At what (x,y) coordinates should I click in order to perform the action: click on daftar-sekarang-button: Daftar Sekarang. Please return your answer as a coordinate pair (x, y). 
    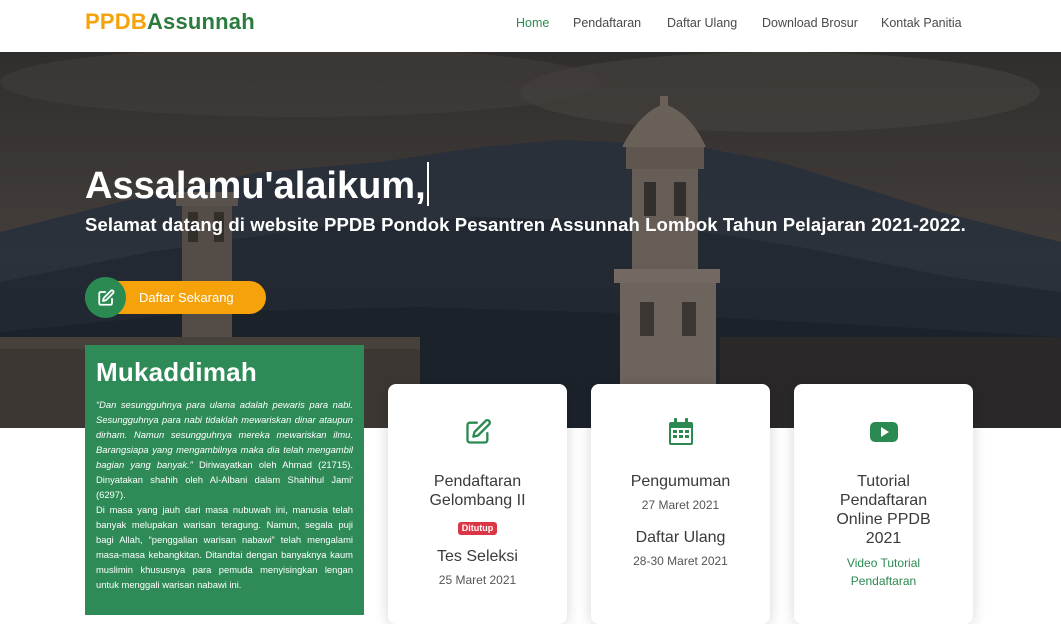
    Looking at the image, I should click on (175, 297).